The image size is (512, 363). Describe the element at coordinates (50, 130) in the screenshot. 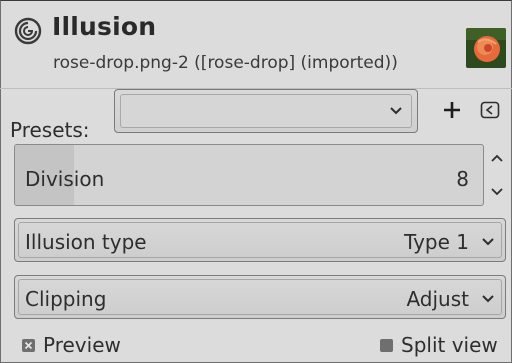

I see `presets-label: Presets:` at that location.